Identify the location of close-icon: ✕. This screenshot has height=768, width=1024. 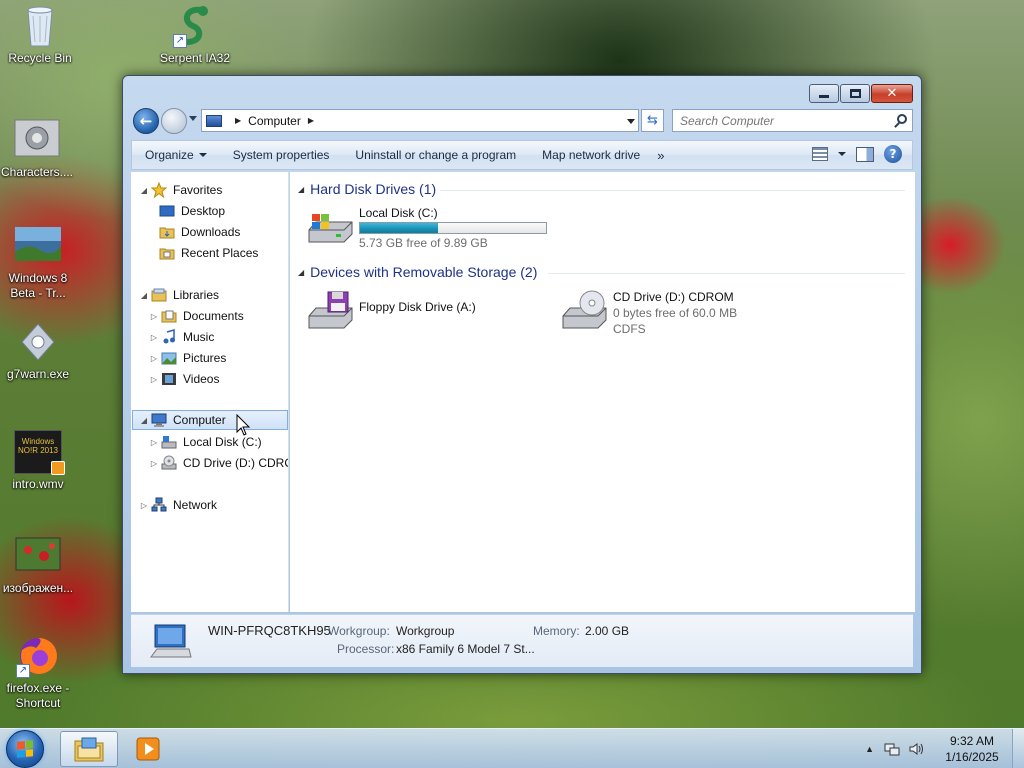
(892, 93).